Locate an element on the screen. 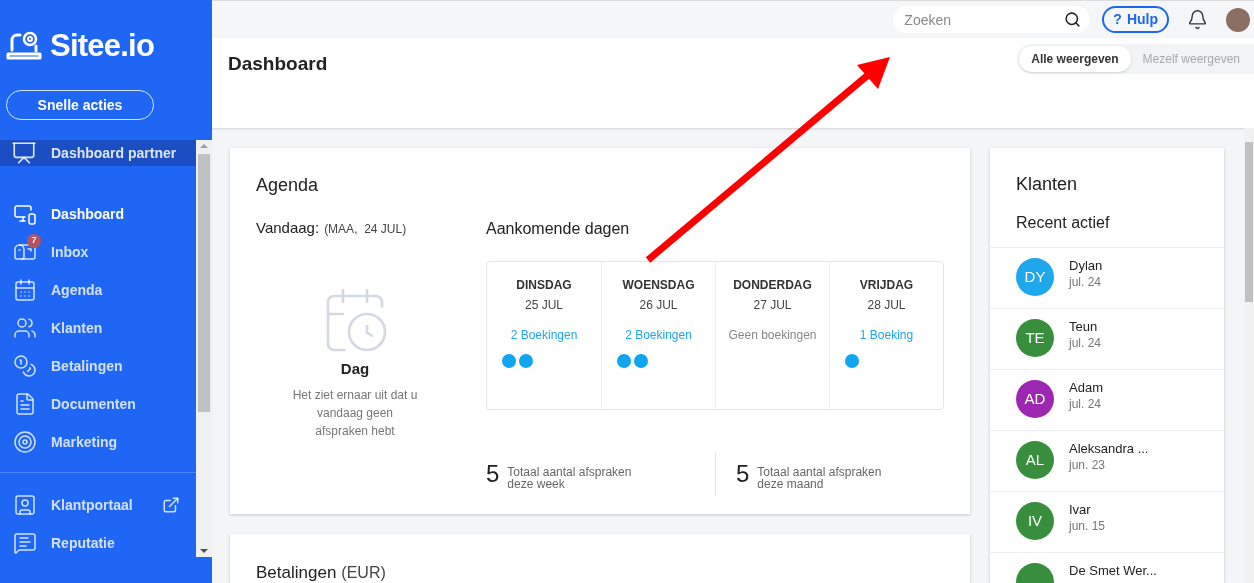 The width and height of the screenshot is (1254, 583). client-avatar: TE is located at coordinates (1035, 338).